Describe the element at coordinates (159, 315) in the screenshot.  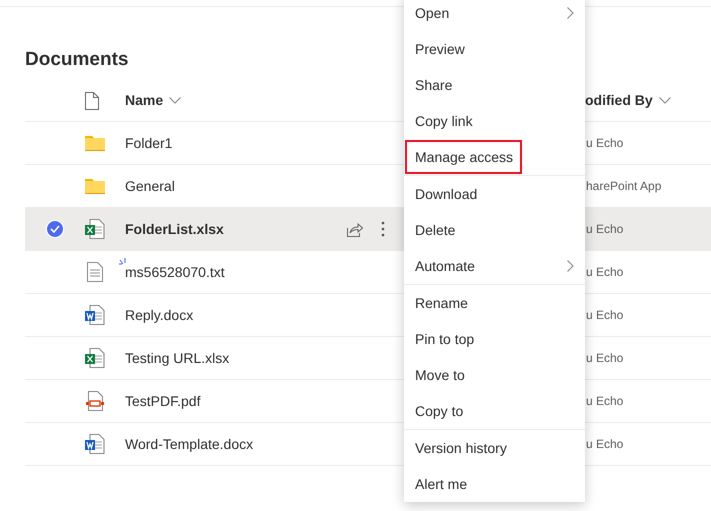
I see `file-name: Reply.docx` at that location.